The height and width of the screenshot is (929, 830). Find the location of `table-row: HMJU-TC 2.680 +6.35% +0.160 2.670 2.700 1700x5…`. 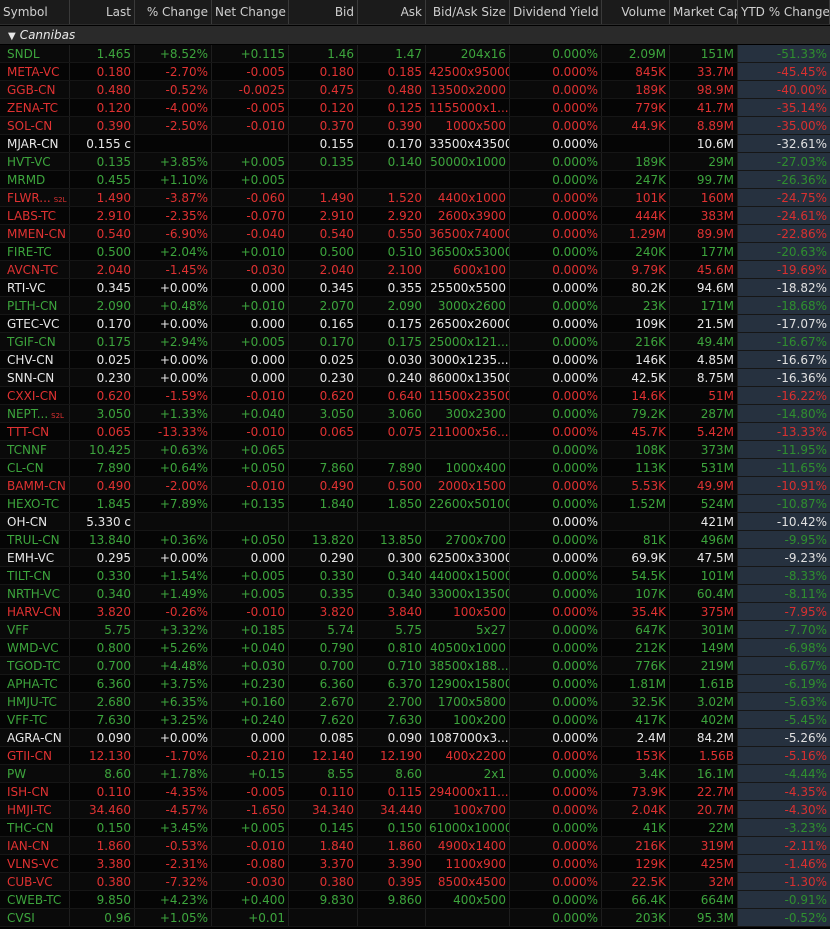

table-row: HMJU-TC 2.680 +6.35% +0.160 2.670 2.700 1700x5… is located at coordinates (415, 702).